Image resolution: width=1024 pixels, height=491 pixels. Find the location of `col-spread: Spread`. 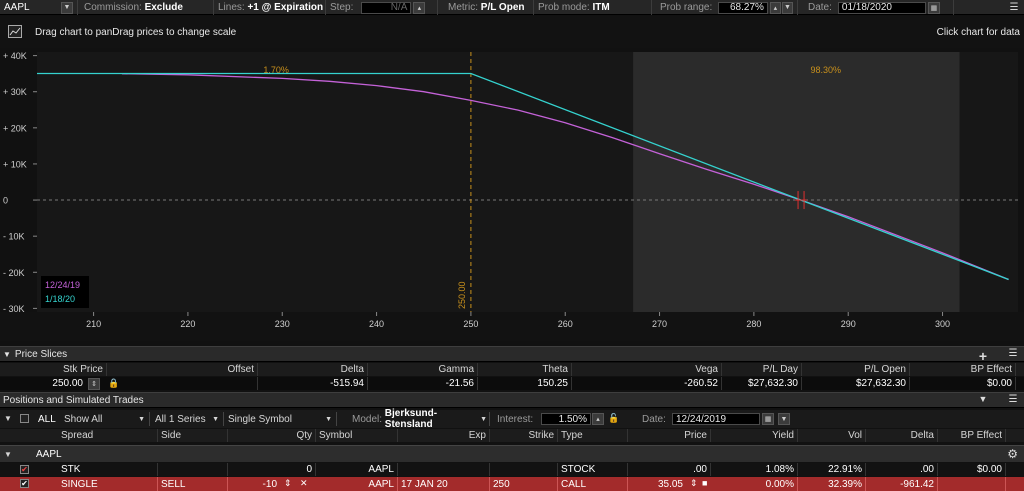

col-spread: Spread is located at coordinates (108, 435).